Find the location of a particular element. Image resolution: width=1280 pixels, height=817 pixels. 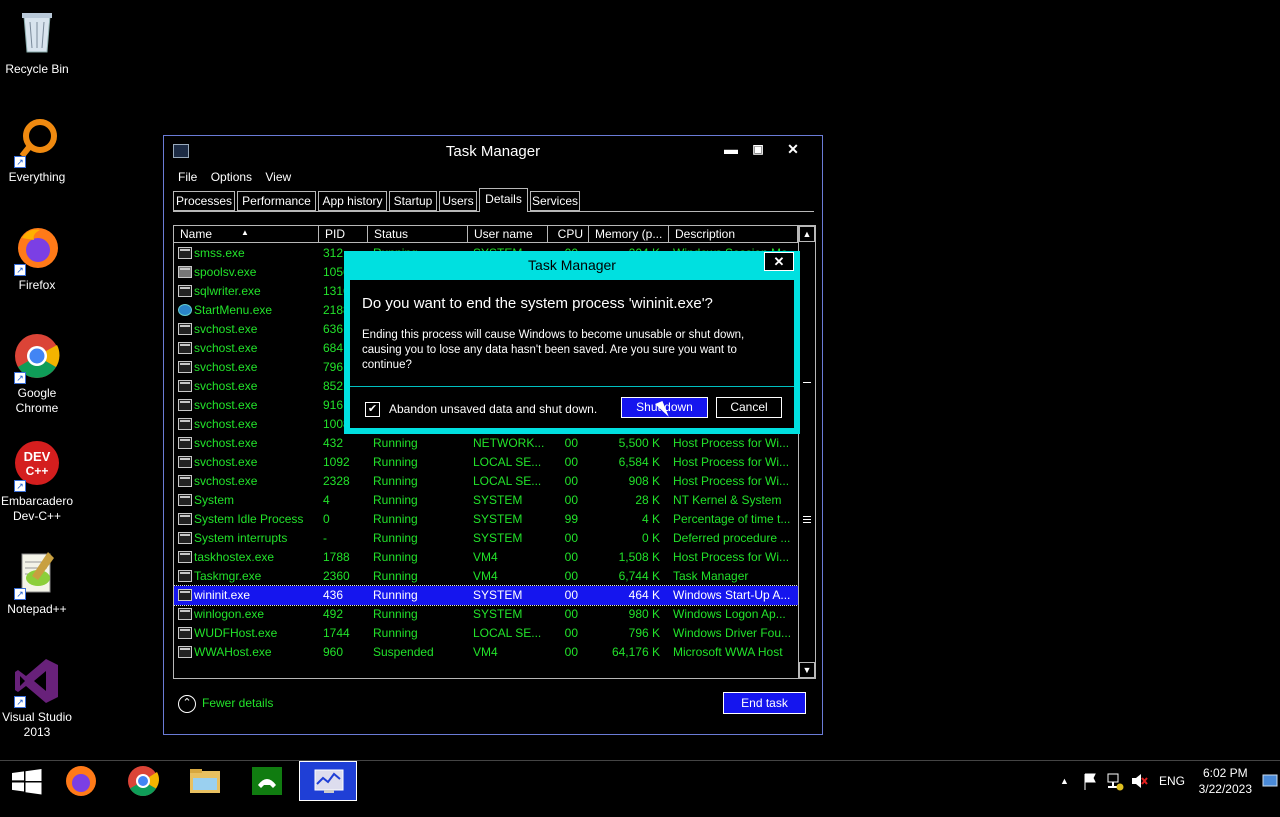

menu-options: Options is located at coordinates (231, 177).